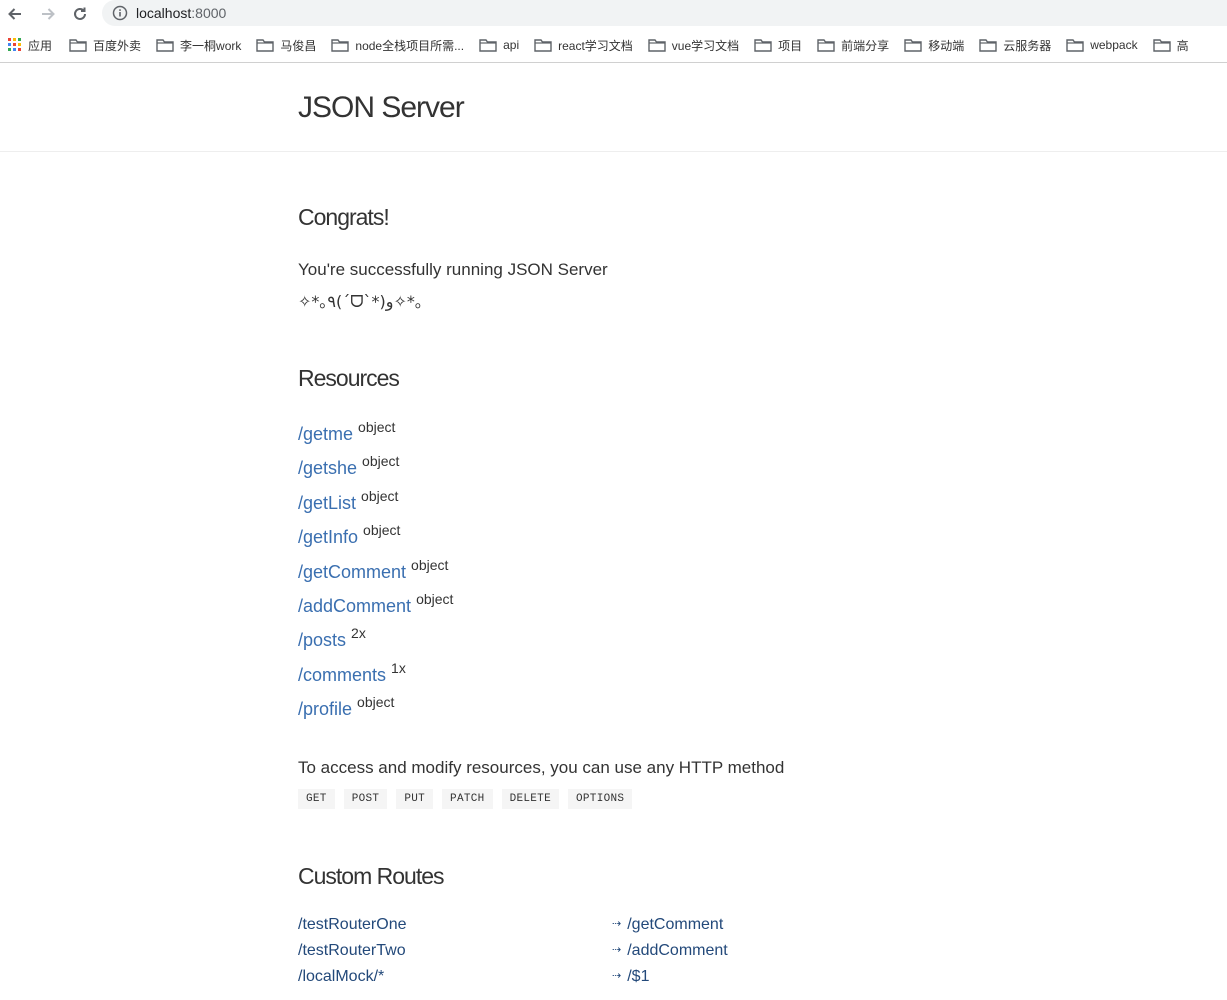 The height and width of the screenshot is (1000, 1227). What do you see at coordinates (934, 45) in the screenshot?
I see `bookmark-folder: 移动端` at bounding box center [934, 45].